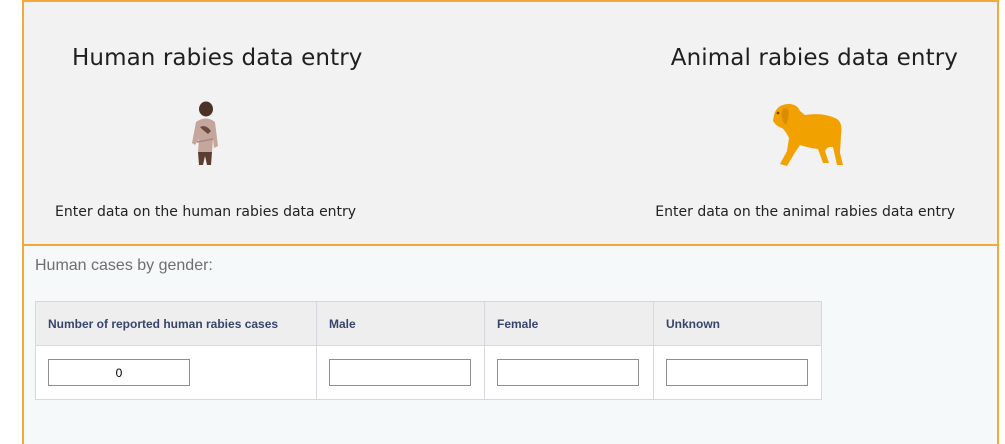 The image size is (1005, 444). What do you see at coordinates (217, 58) in the screenshot?
I see `human-entry-title: Human rabies data entry` at bounding box center [217, 58].